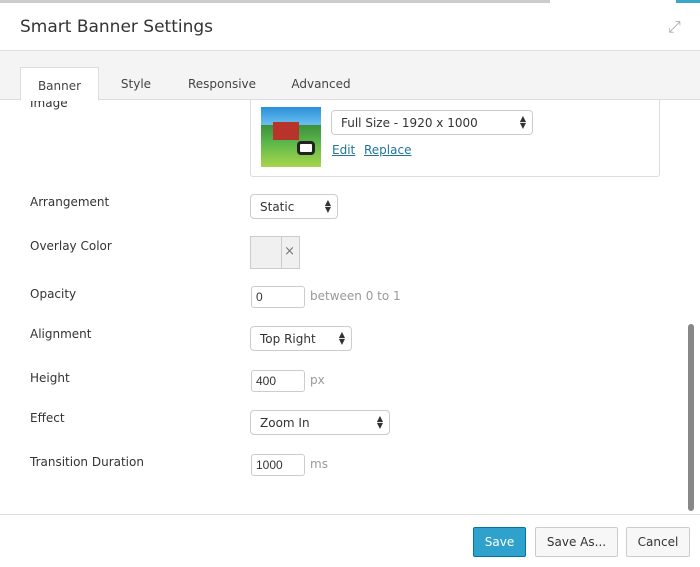 The image size is (700, 567). I want to click on image-box: Full Size - 1920 x 1000 ▲ ▼ Edit Replace, so click(455, 138).